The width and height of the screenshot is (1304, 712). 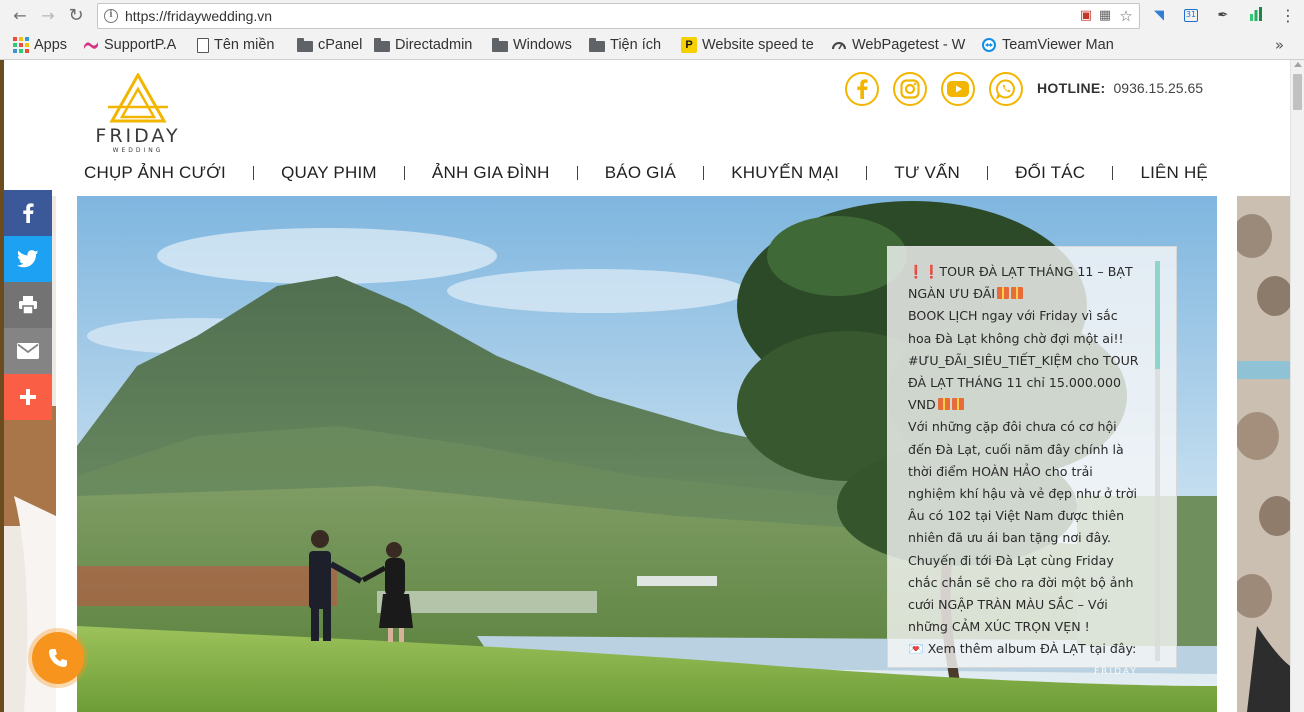 What do you see at coordinates (839, 45) in the screenshot?
I see `gauge-icon` at bounding box center [839, 45].